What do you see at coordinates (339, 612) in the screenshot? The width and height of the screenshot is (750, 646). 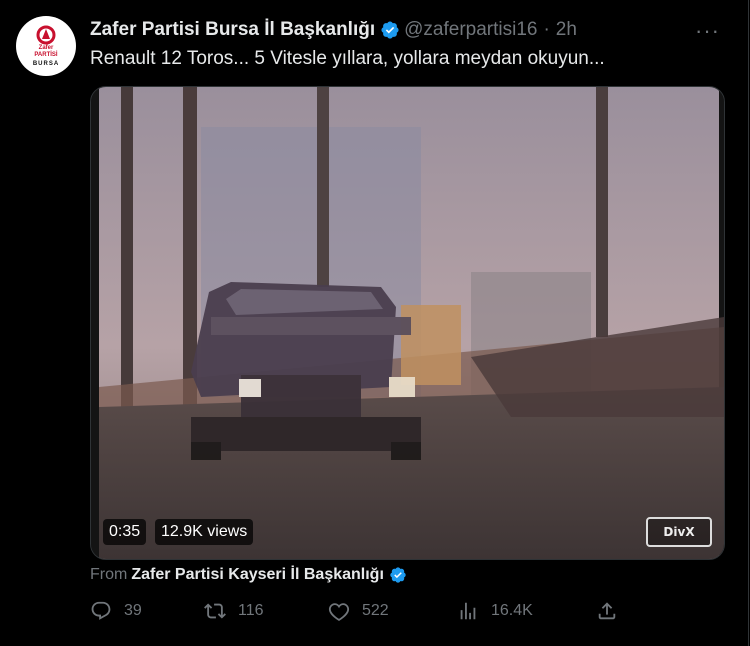 I see `like-icon` at bounding box center [339, 612].